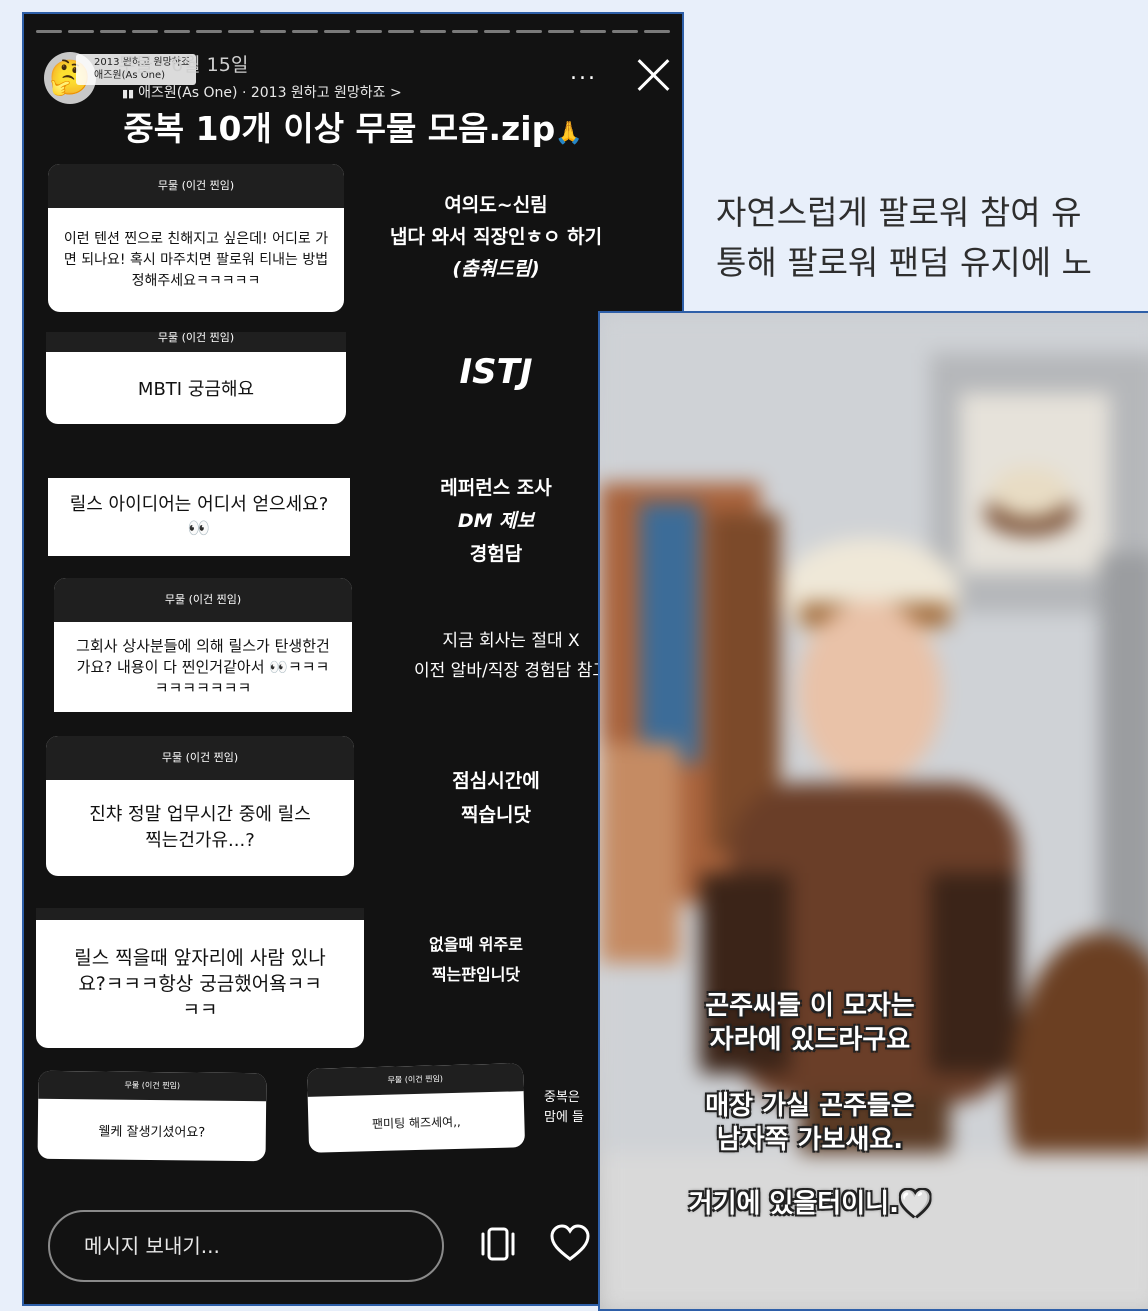  I want to click on answer-line: DM 제보, so click(496, 521).